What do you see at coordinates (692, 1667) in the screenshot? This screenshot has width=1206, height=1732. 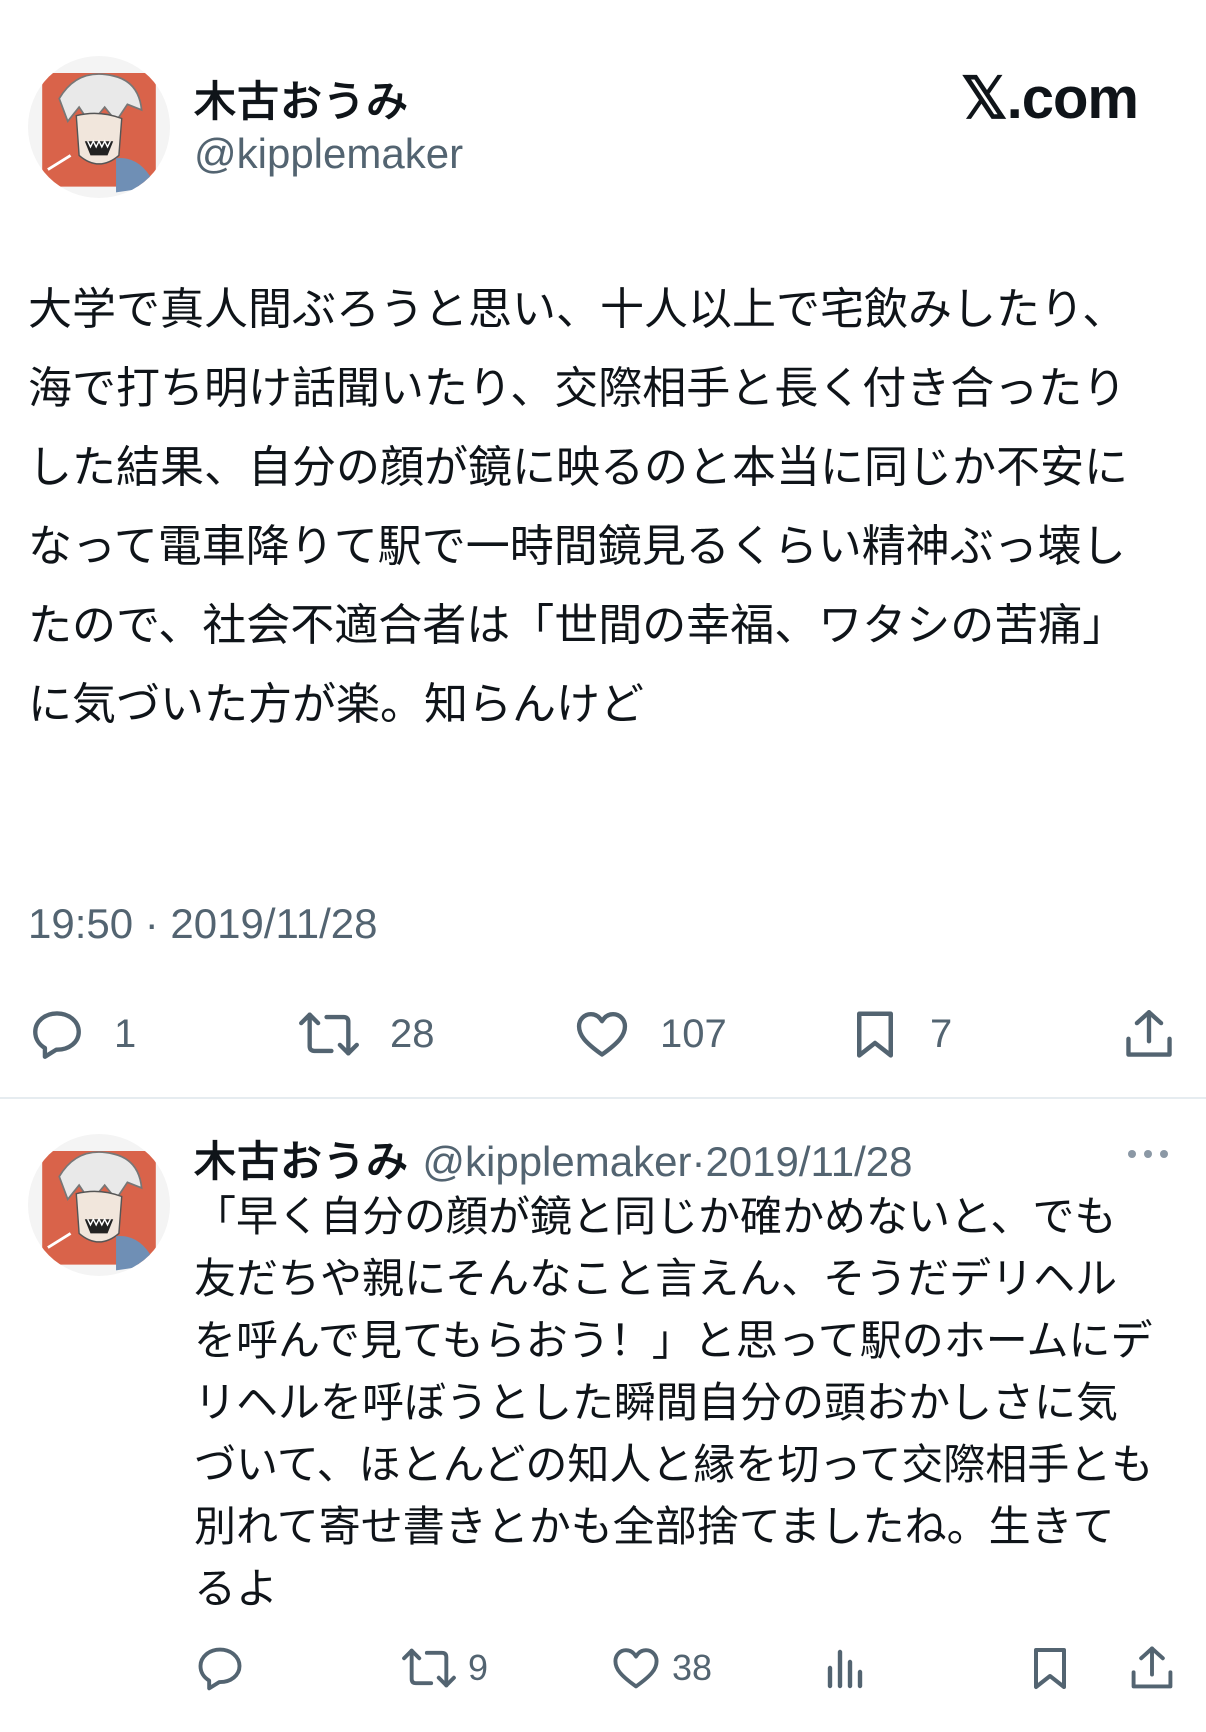 I see `like-count: 38` at bounding box center [692, 1667].